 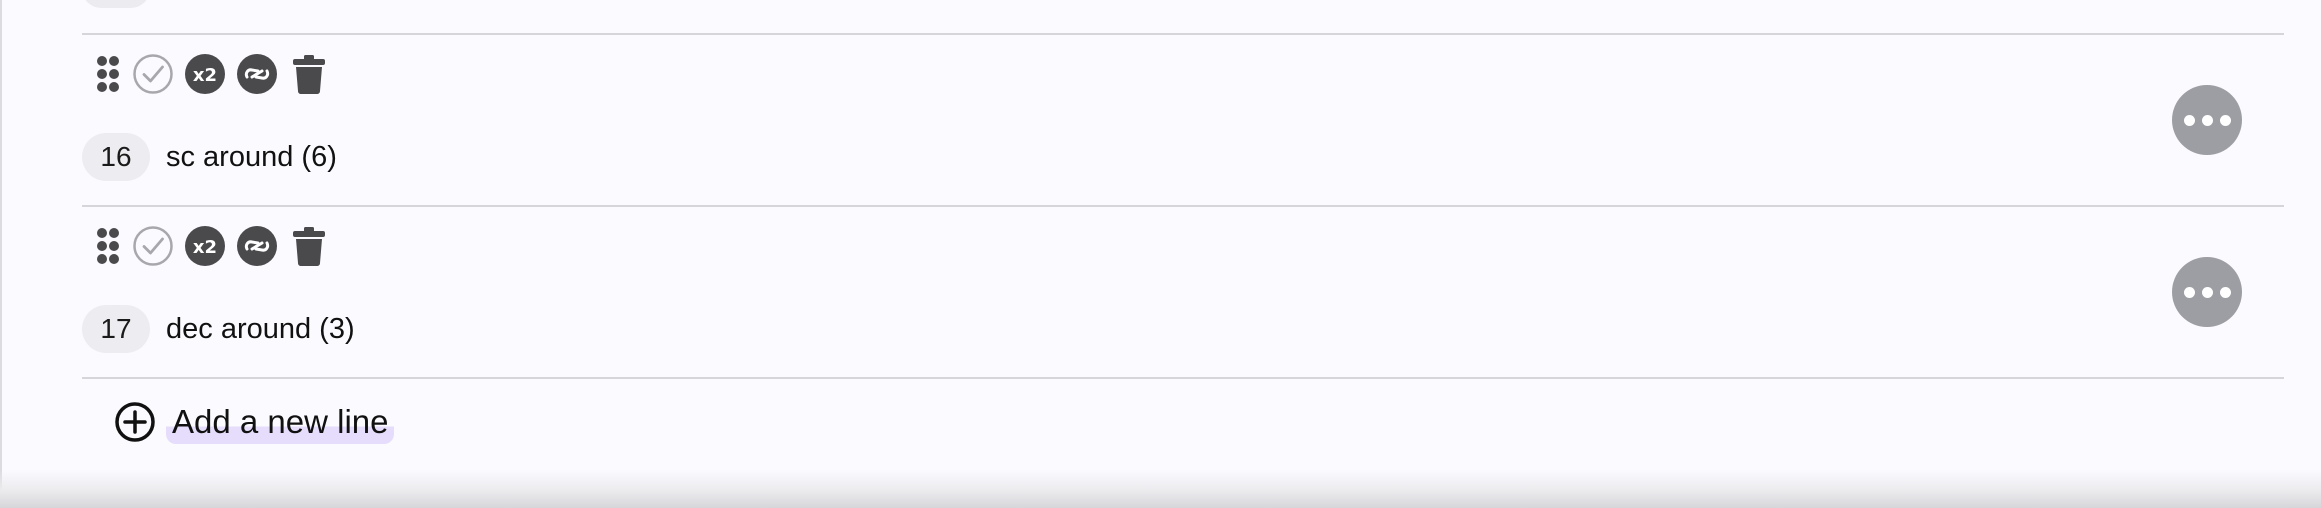 I want to click on step-number-badge: 16, so click(x=116, y=157).